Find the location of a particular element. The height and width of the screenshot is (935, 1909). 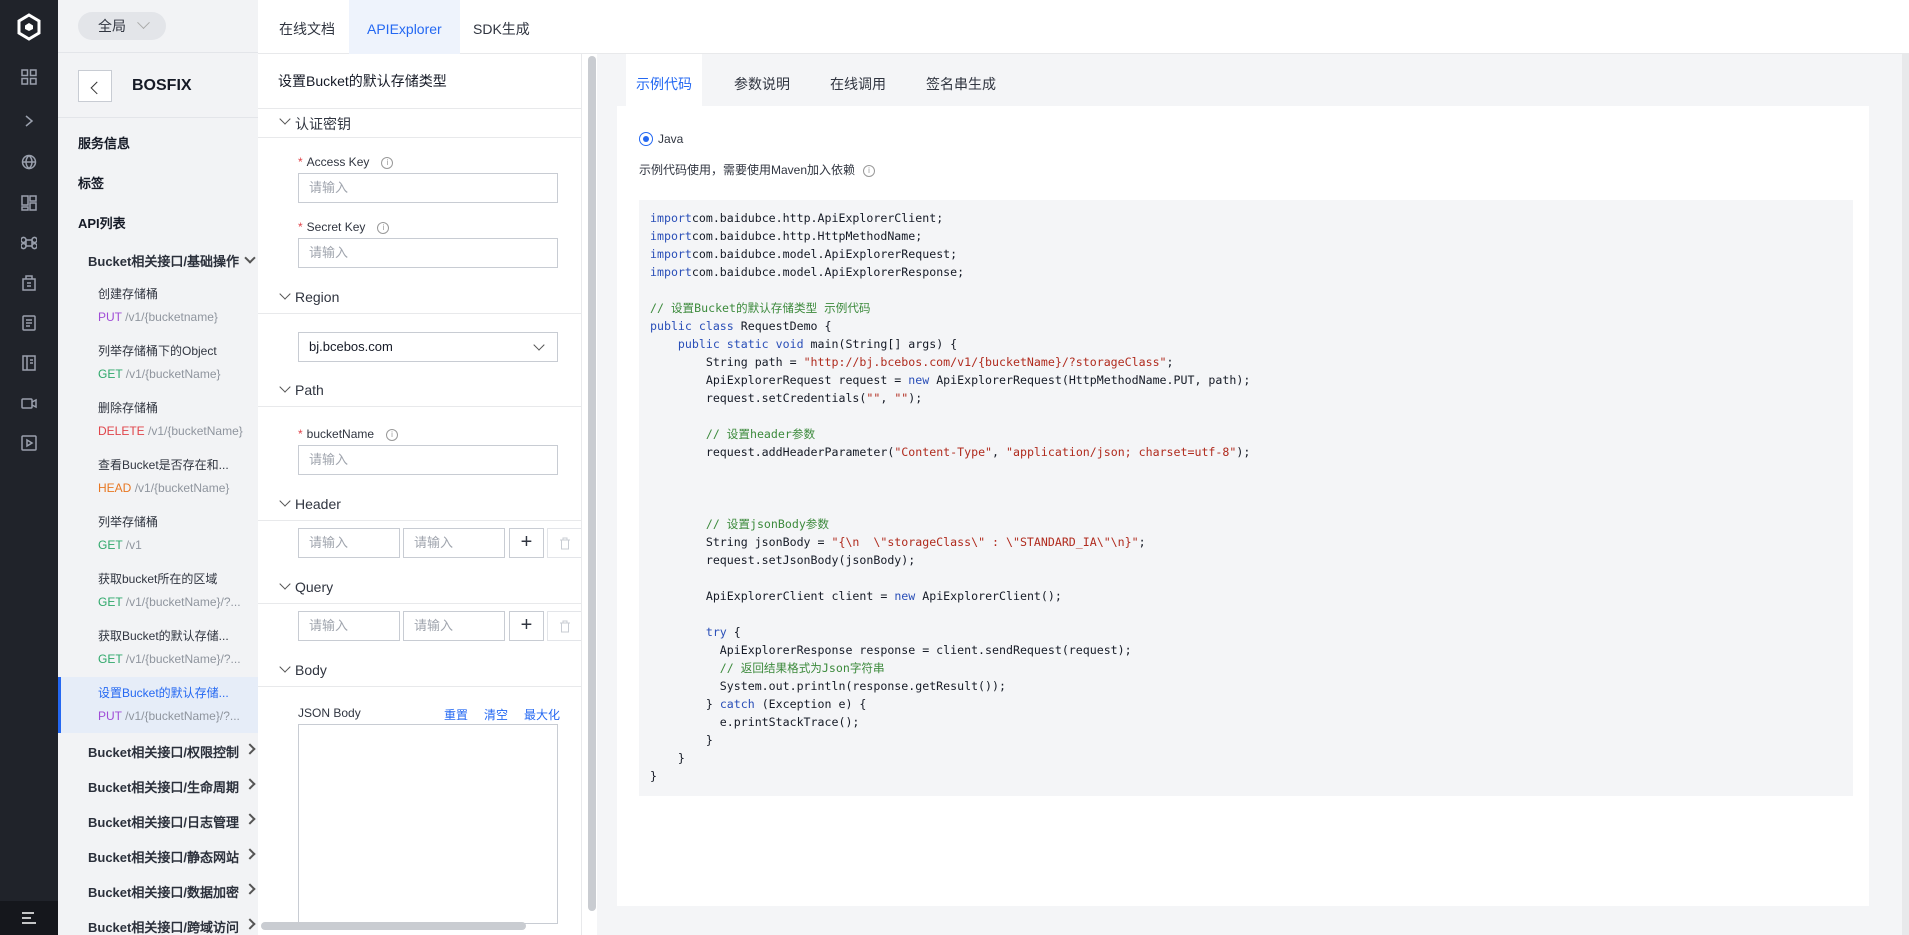

api-group: Bucket相关接口/日志管理 is located at coordinates (173, 821).